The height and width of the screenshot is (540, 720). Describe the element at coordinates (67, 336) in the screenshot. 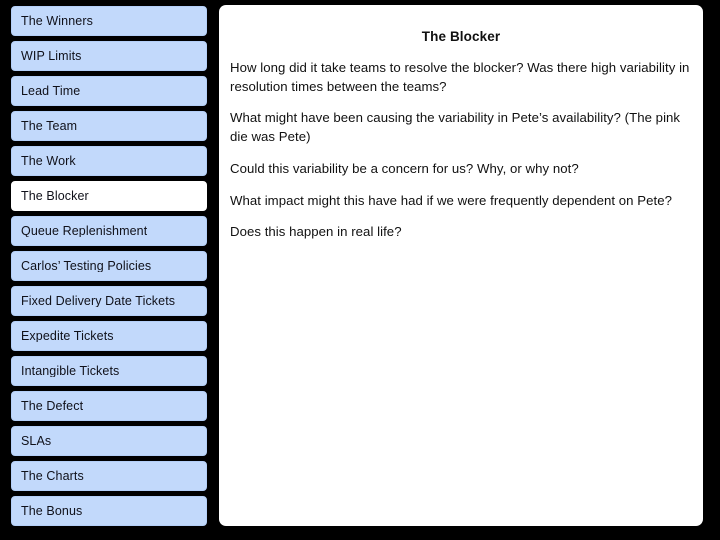

I see `sidebar-item-label: Expedite Tickets` at that location.